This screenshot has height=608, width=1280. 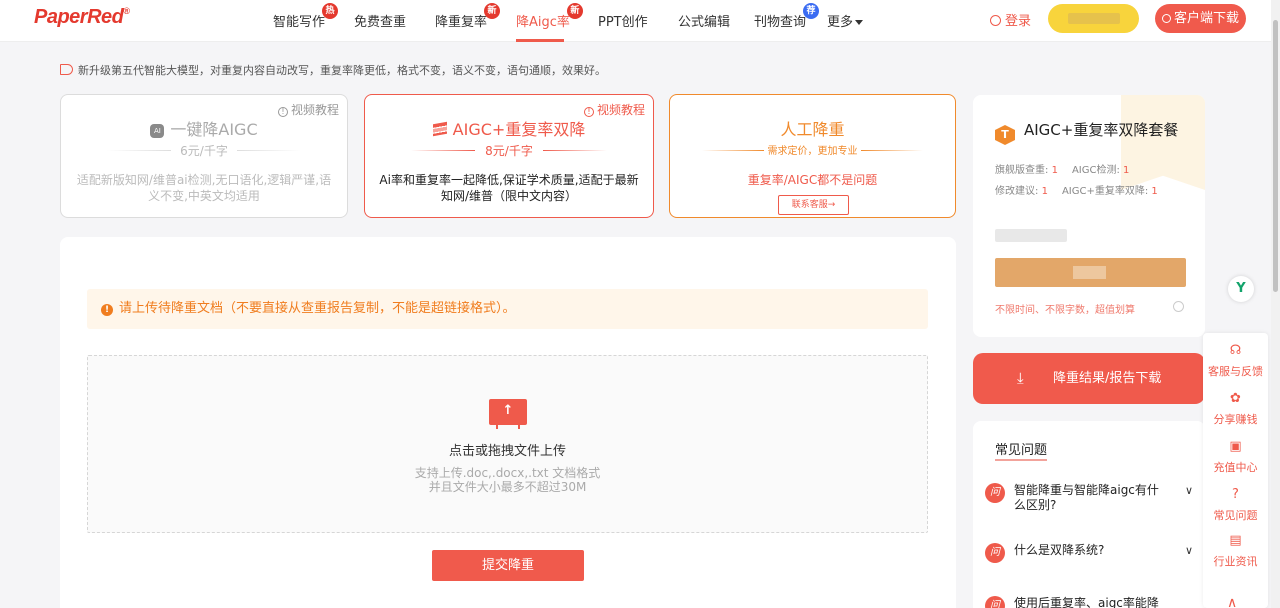 What do you see at coordinates (1235, 551) in the screenshot?
I see `sidebar-news: ▤ 行业资讯` at bounding box center [1235, 551].